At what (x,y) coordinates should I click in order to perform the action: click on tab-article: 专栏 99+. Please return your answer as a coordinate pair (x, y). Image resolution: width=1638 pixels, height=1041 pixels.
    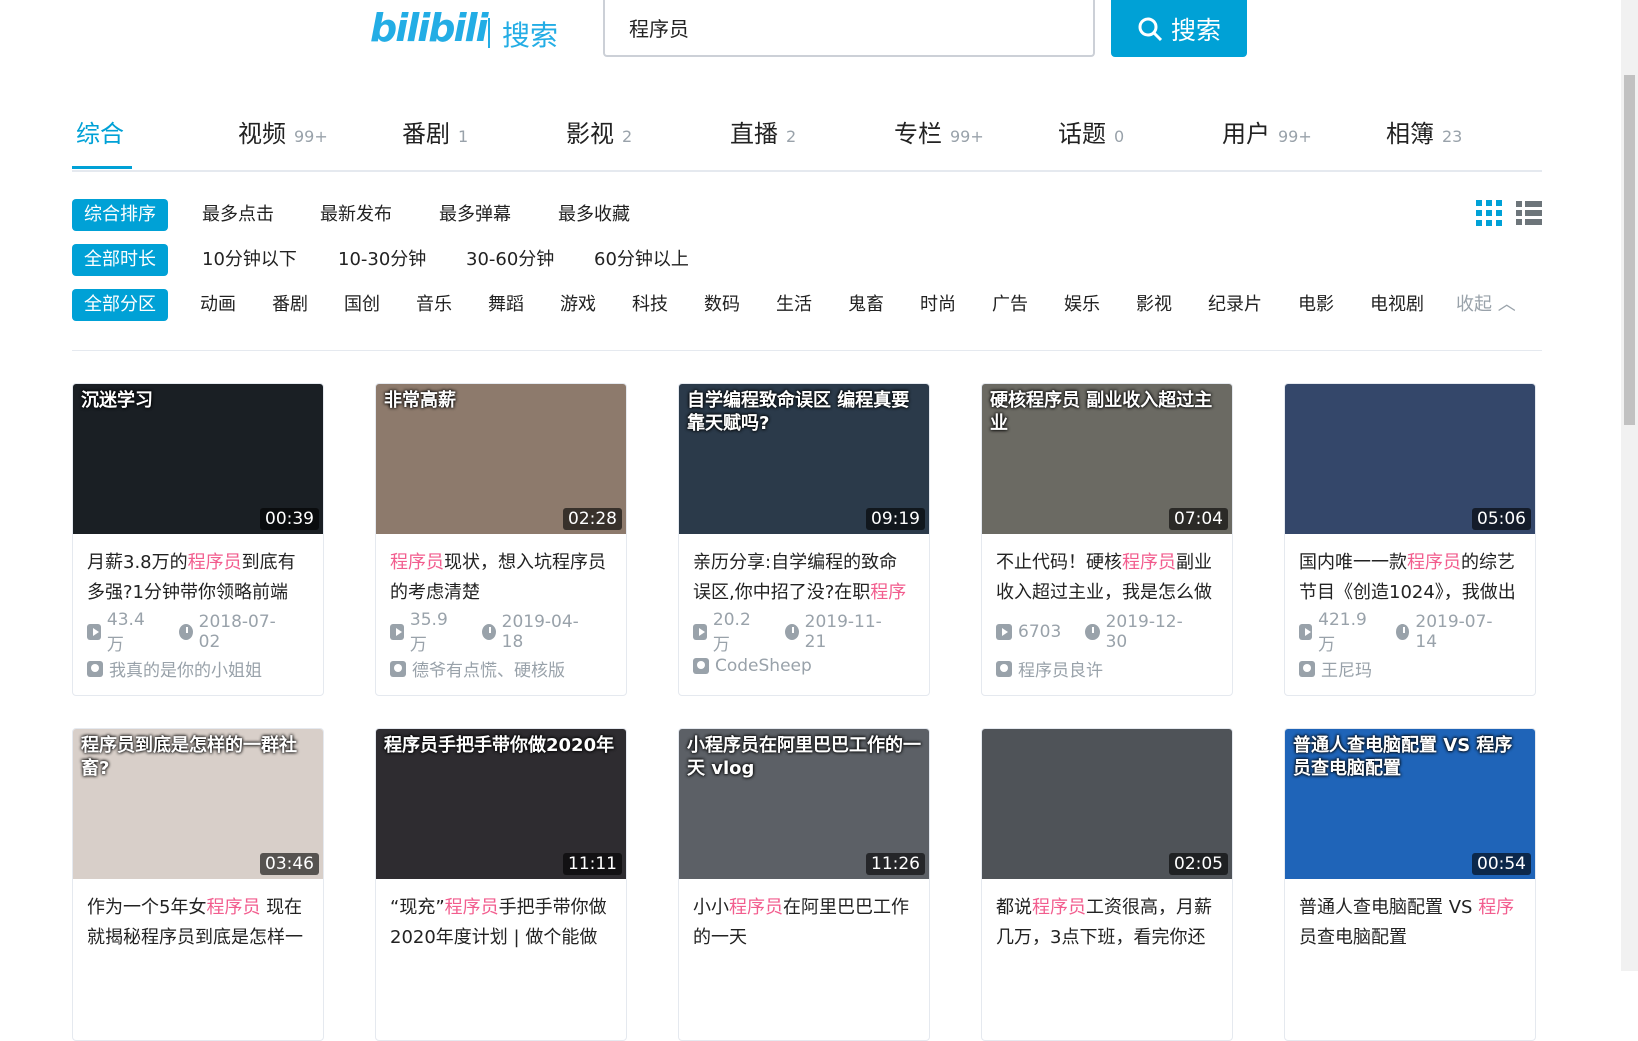
    Looking at the image, I should click on (939, 131).